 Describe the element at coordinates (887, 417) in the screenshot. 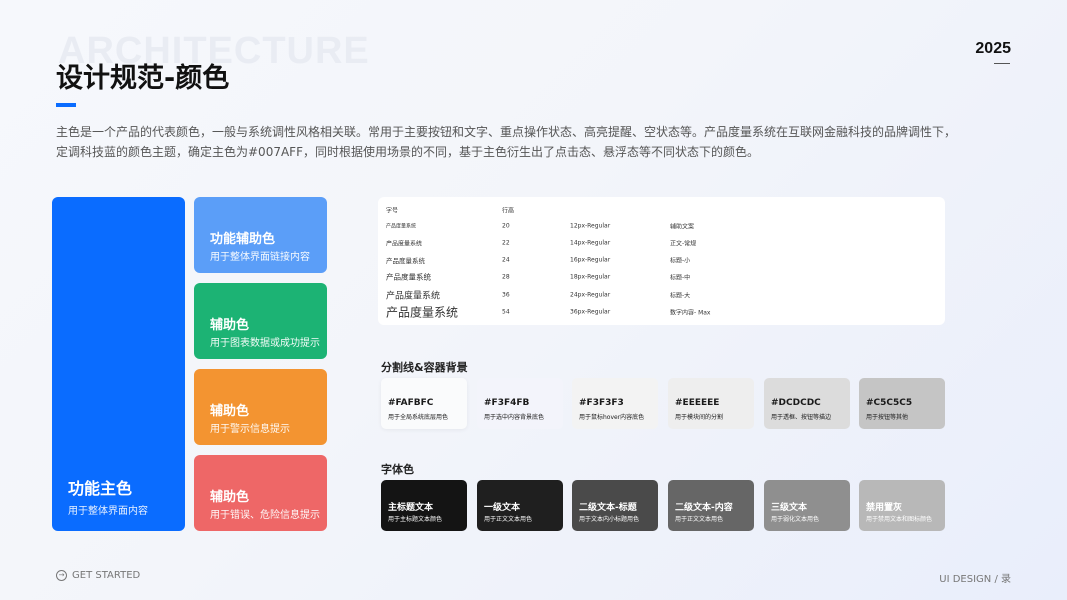

I see `swatch-desc: 用于按钮等其他` at that location.